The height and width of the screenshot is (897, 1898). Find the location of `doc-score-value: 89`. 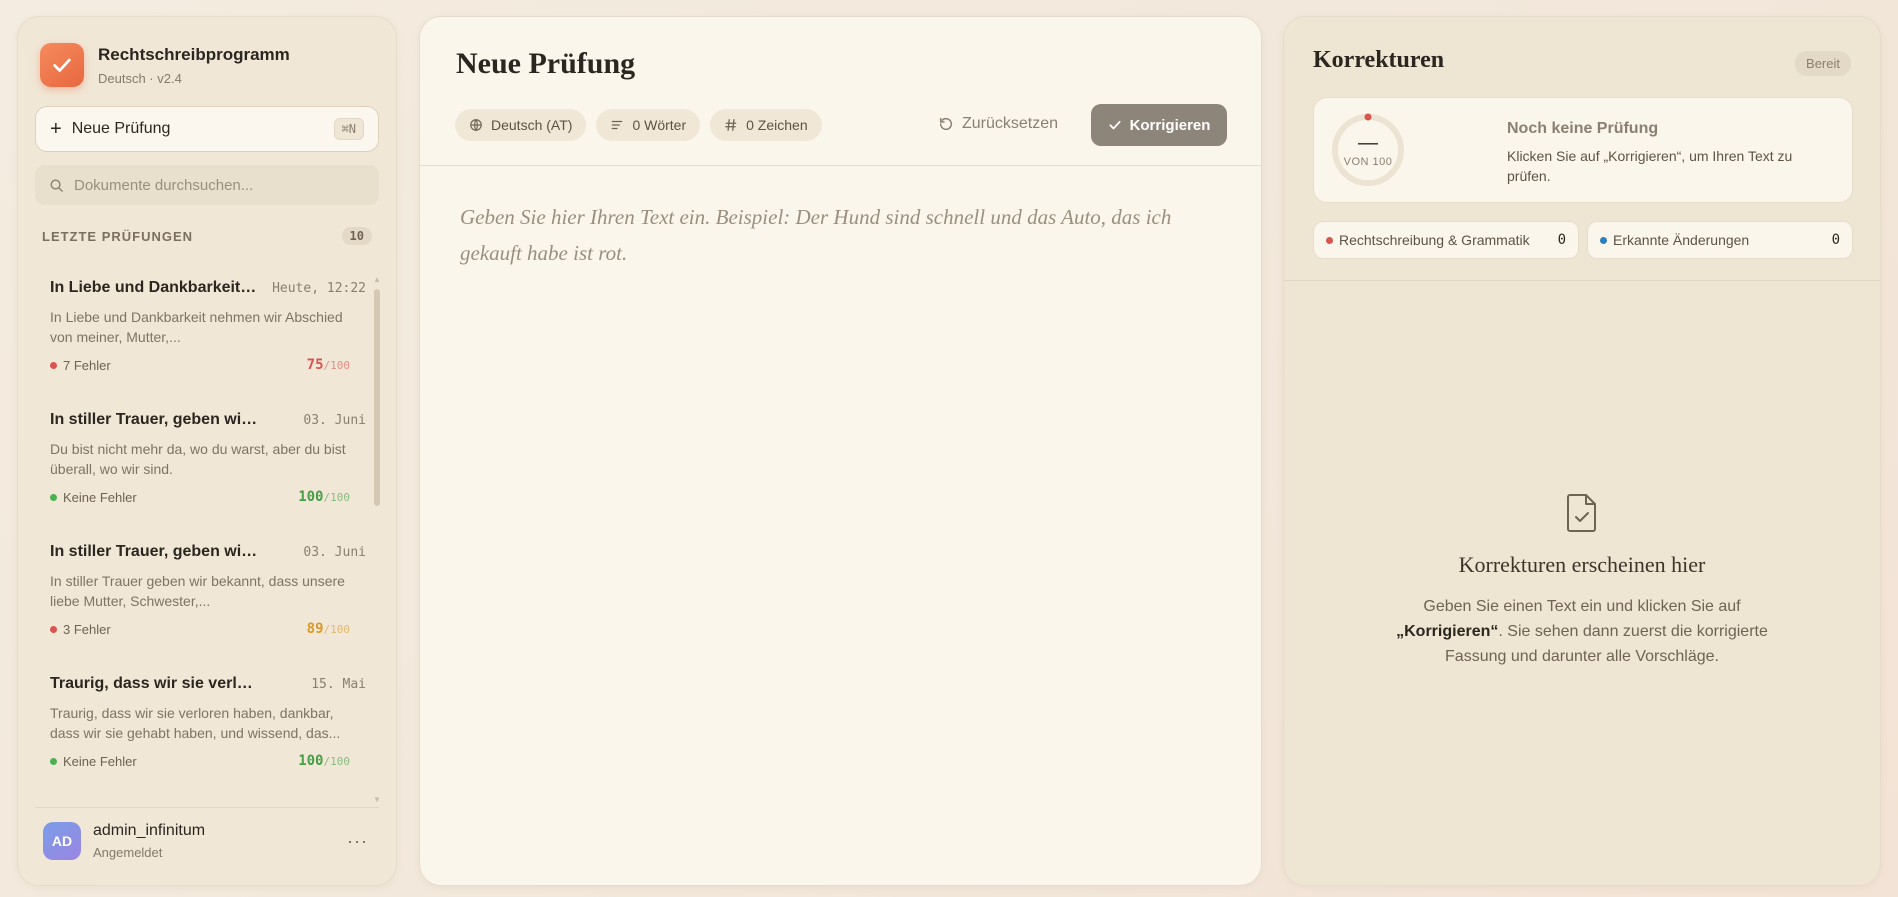

doc-score-value: 89 is located at coordinates (315, 629).